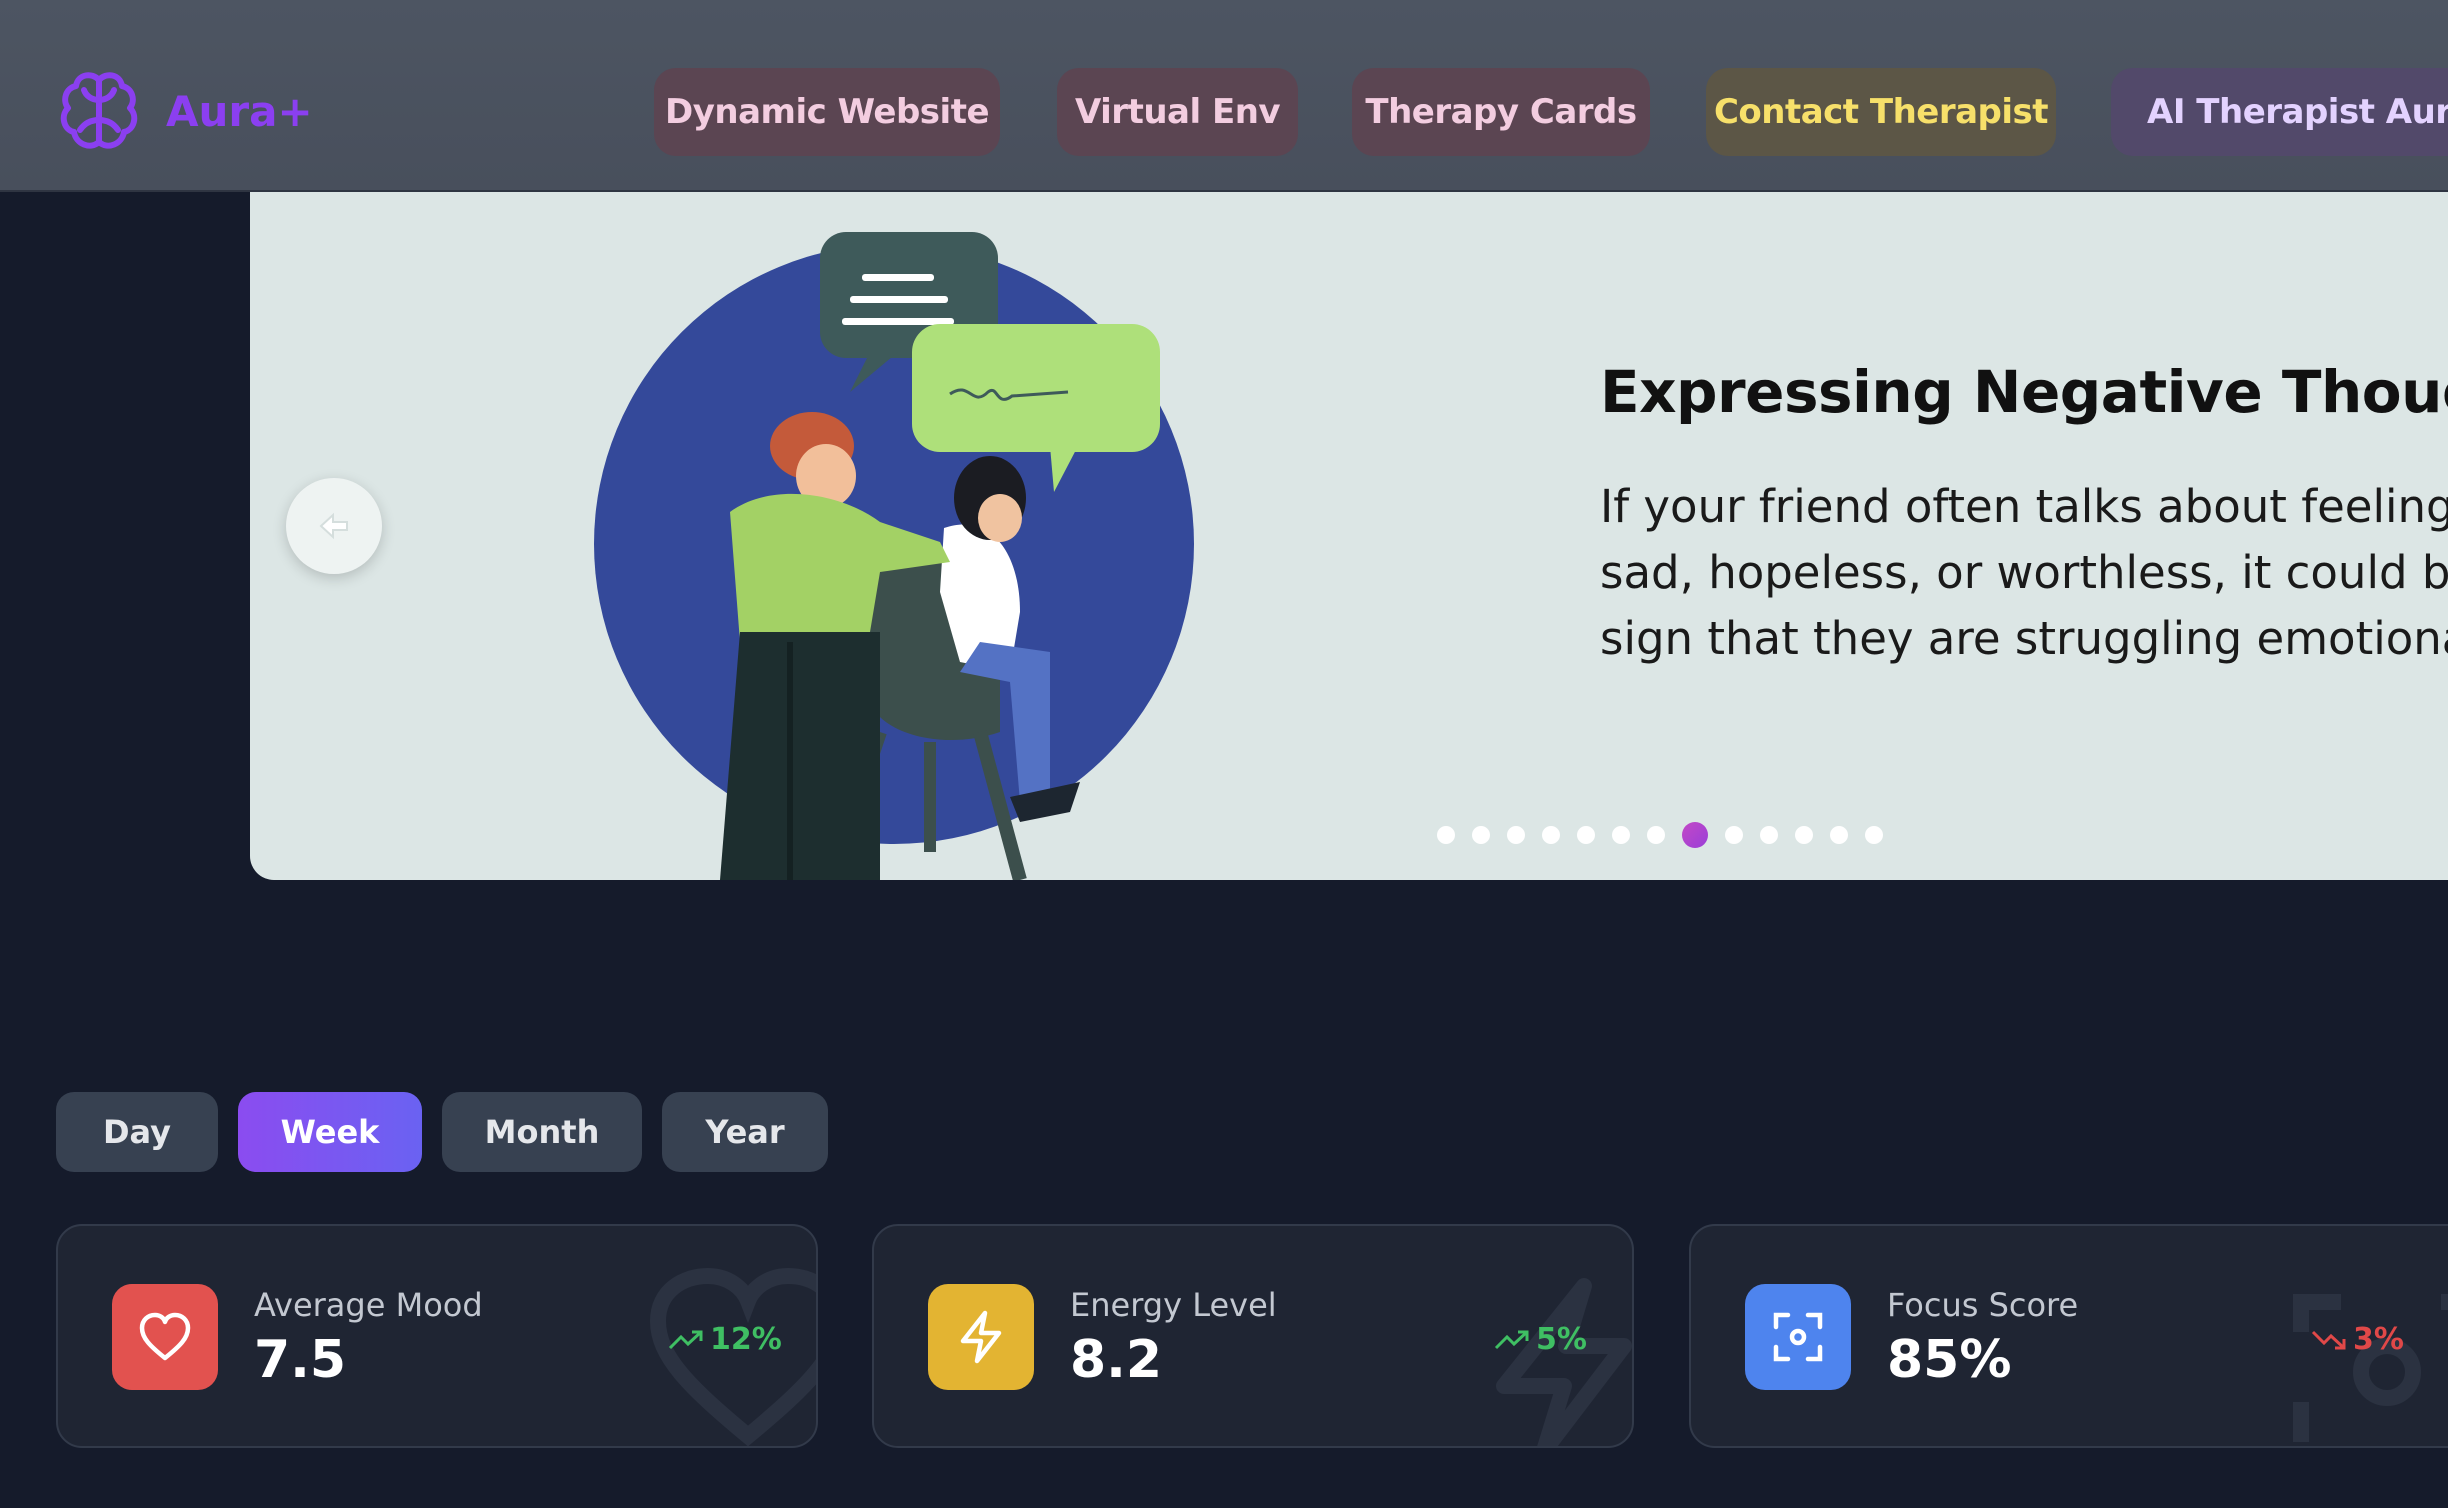  I want to click on slide-title: Expressing Negative Though, so click(2024, 392).